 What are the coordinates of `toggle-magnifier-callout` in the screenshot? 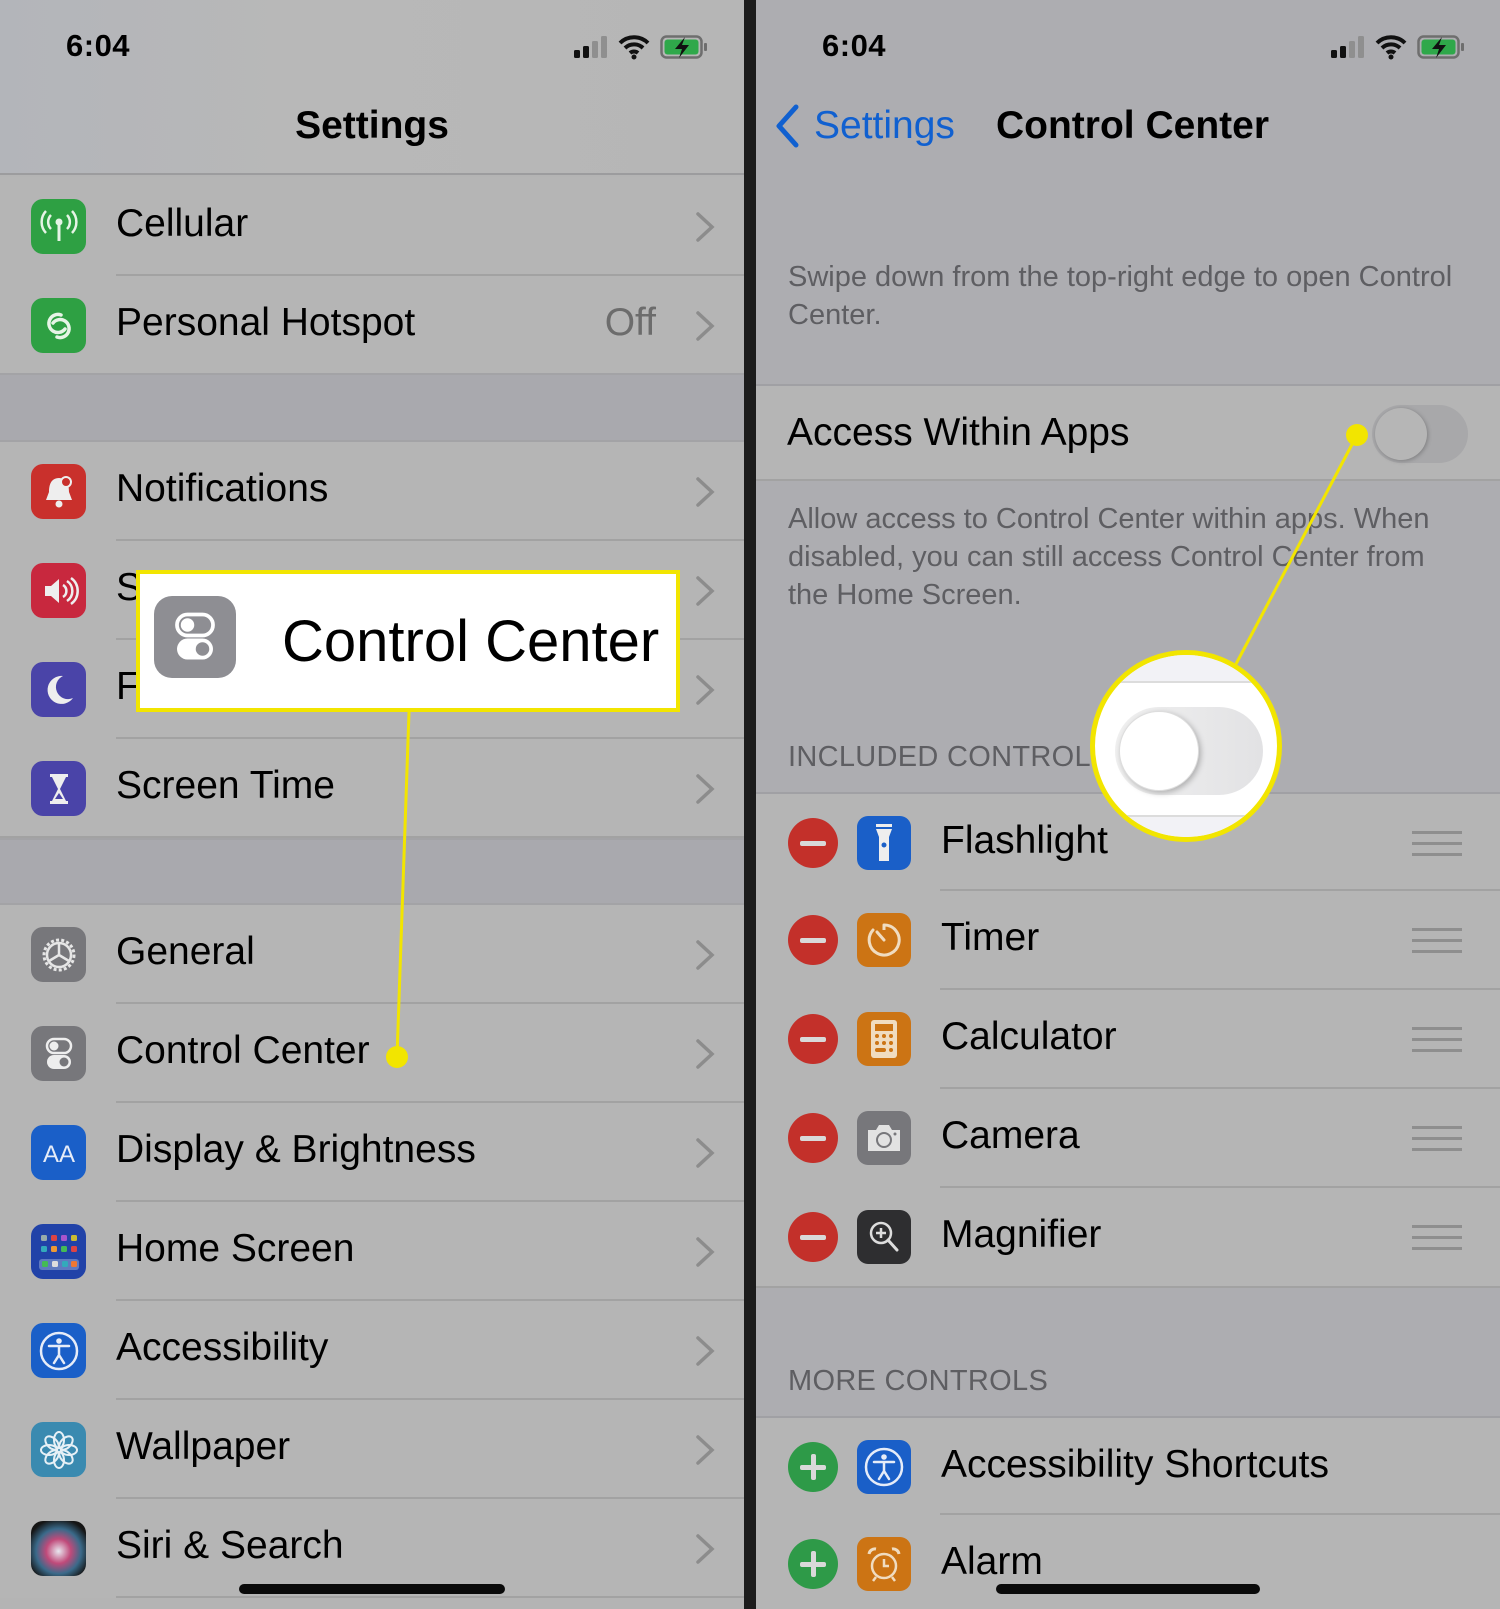 It's located at (1186, 746).